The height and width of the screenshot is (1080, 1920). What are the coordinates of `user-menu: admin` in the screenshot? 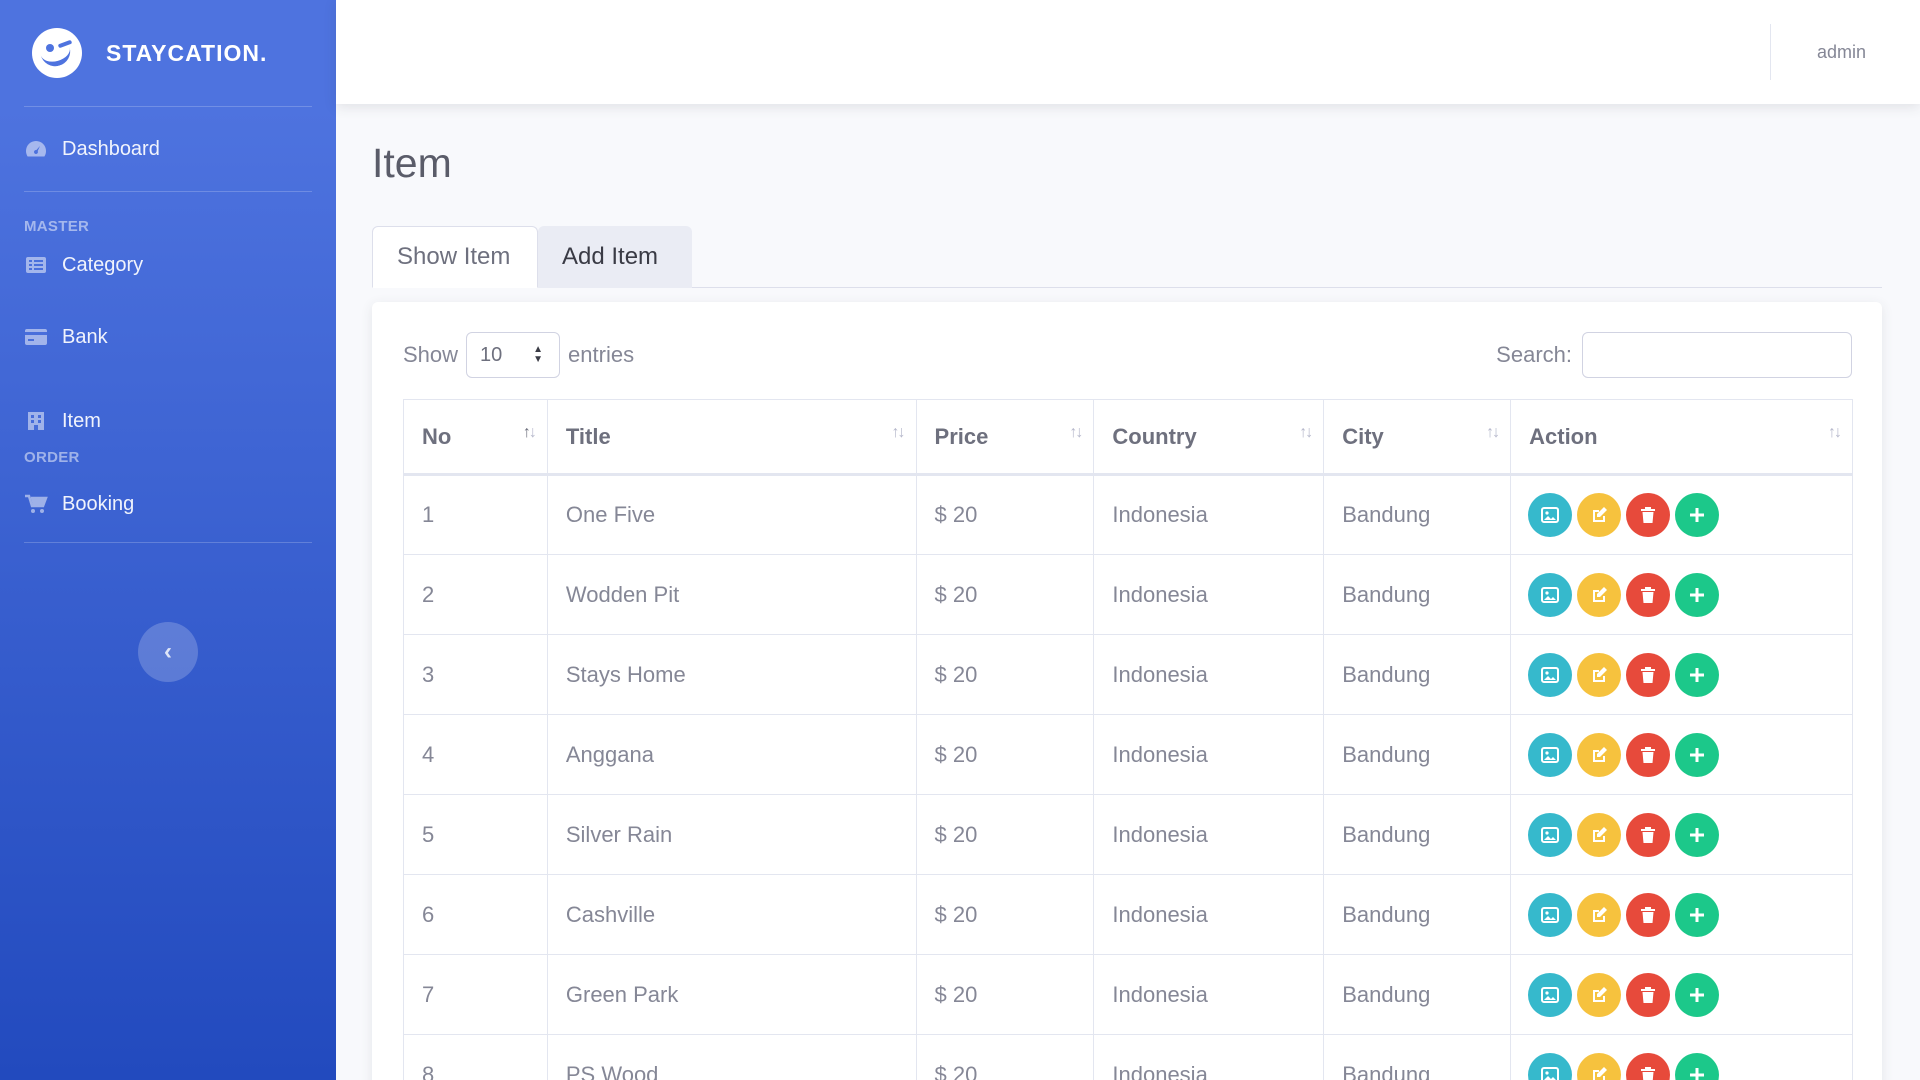 It's located at (1841, 52).